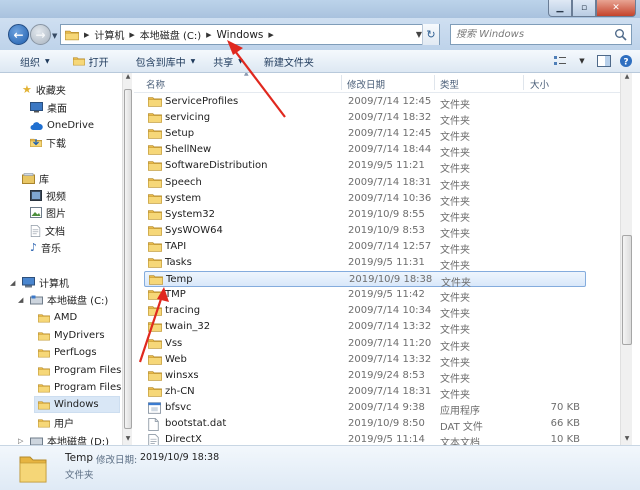  I want to click on file-row: servicing 2009/7/14 18:32 文件夹, so click(365, 118).